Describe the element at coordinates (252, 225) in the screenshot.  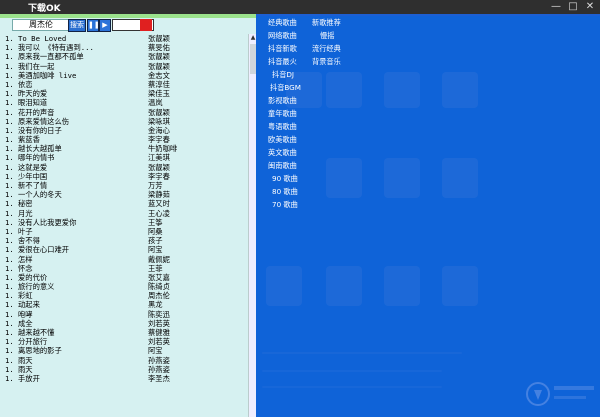
I see `scrollbar: ▲` at that location.